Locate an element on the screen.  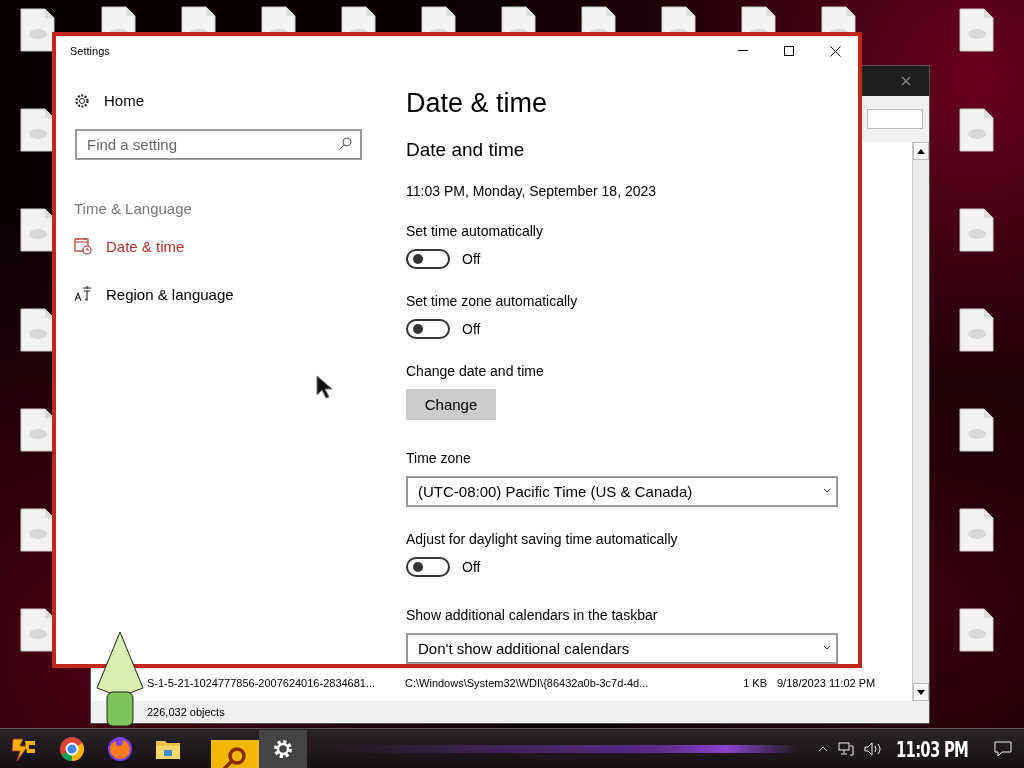
clock: 11:03 PM is located at coordinates (931, 749).